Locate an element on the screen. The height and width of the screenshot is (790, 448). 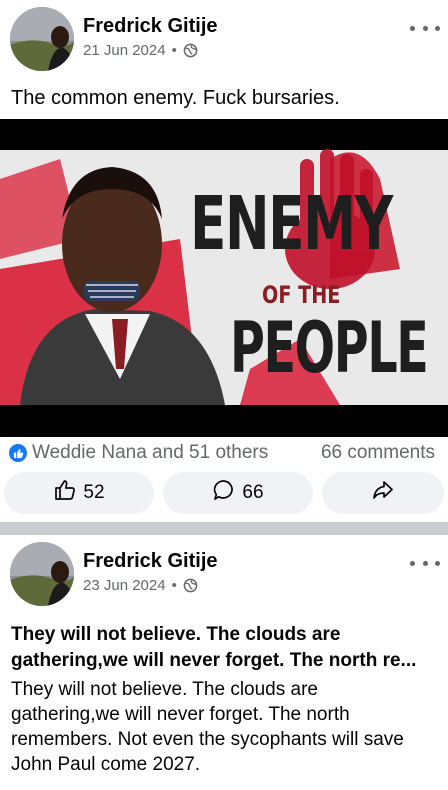
action-bar: 52 66 is located at coordinates (224, 494).